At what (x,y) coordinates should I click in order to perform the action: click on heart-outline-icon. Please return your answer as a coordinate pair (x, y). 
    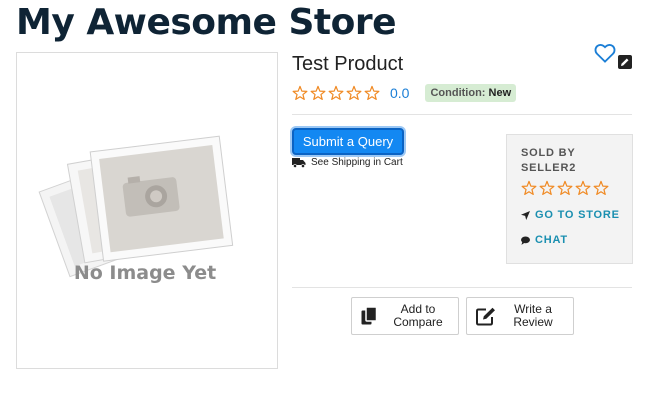
    Looking at the image, I should click on (605, 53).